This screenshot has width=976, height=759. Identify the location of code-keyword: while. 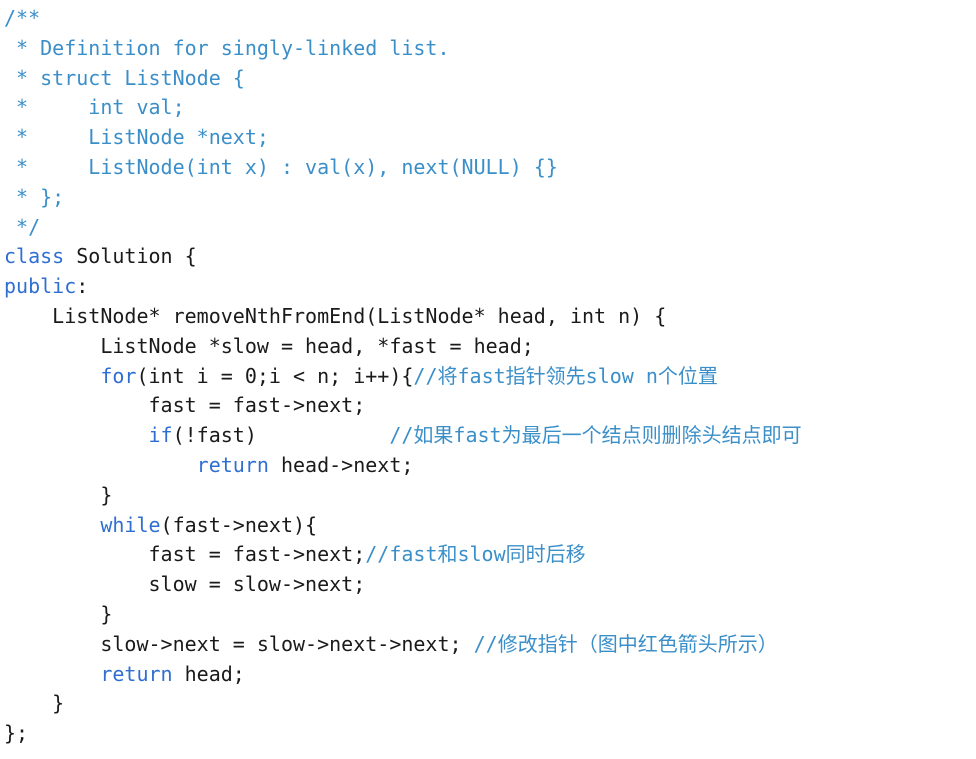
(130, 524).